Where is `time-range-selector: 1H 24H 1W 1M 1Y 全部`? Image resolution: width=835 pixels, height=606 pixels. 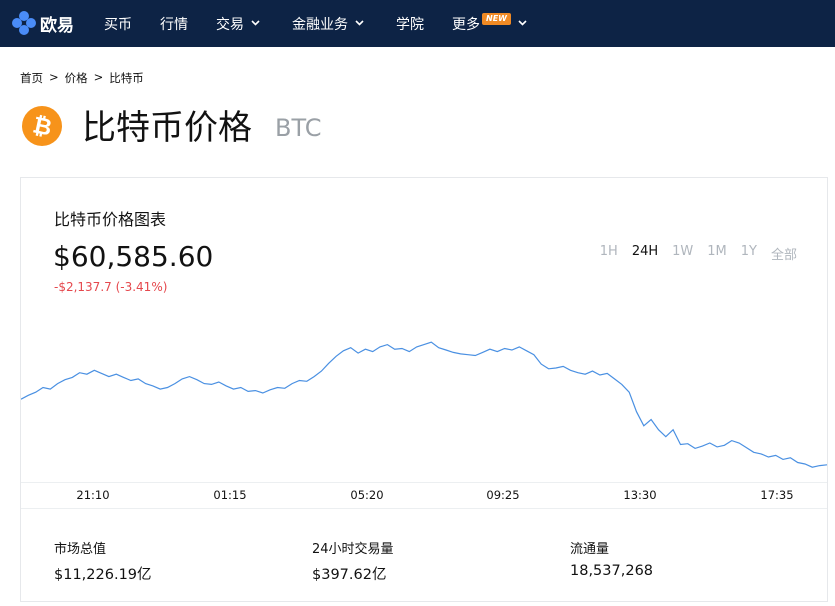 time-range-selector: 1H 24H 1W 1M 1Y 全部 is located at coordinates (698, 253).